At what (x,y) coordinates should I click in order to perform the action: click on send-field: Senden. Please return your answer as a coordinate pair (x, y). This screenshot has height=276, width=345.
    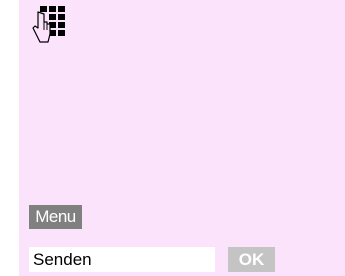
    Looking at the image, I should click on (122, 259).